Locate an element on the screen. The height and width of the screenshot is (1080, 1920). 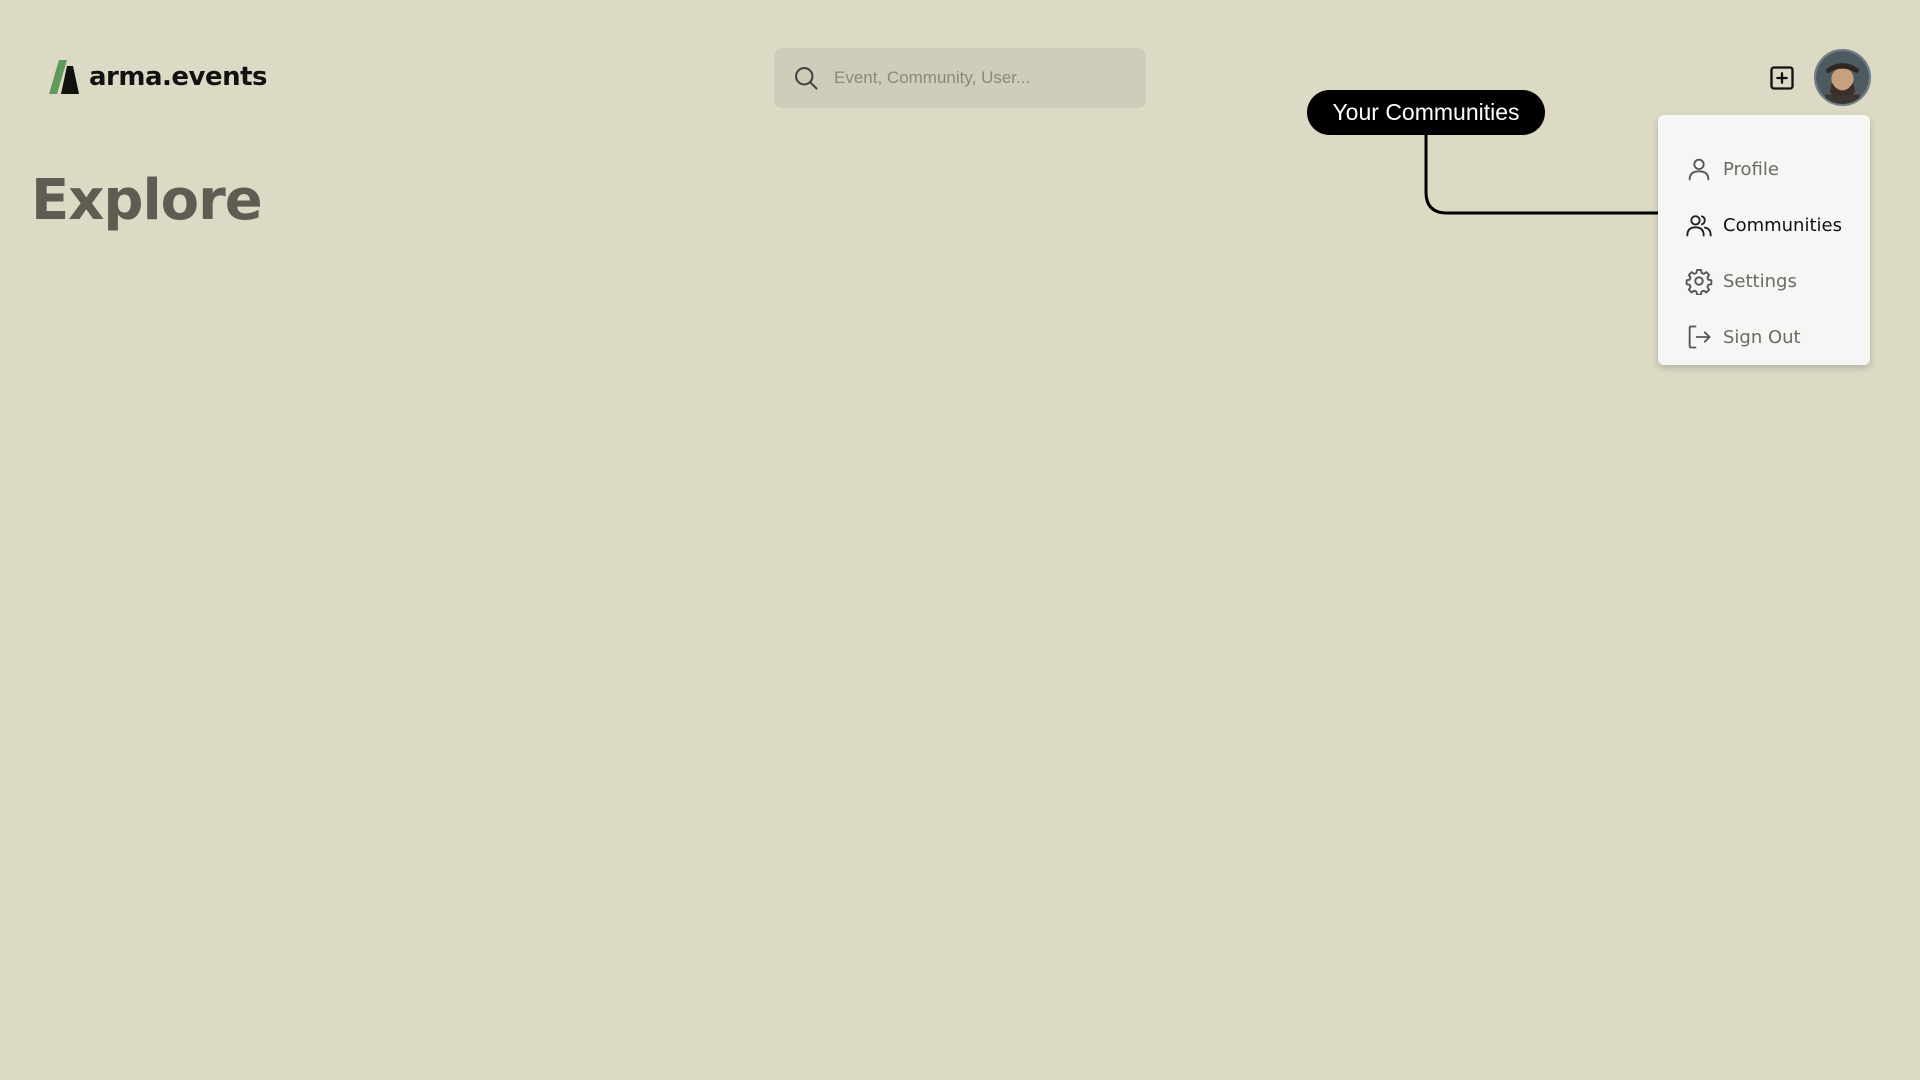
sign-out-icon is located at coordinates (1699, 337).